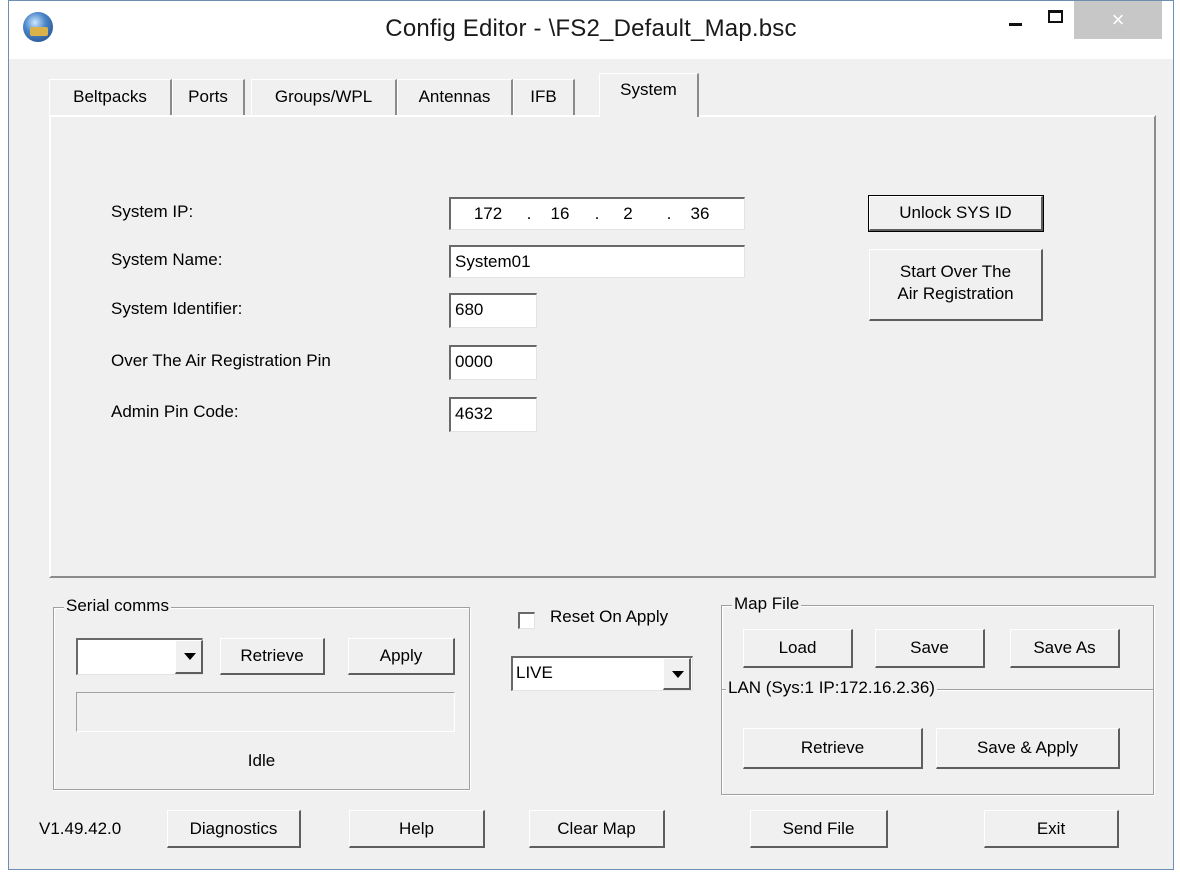 The width and height of the screenshot is (1180, 877). What do you see at coordinates (767, 604) in the screenshot?
I see `map-file-title: Map File` at bounding box center [767, 604].